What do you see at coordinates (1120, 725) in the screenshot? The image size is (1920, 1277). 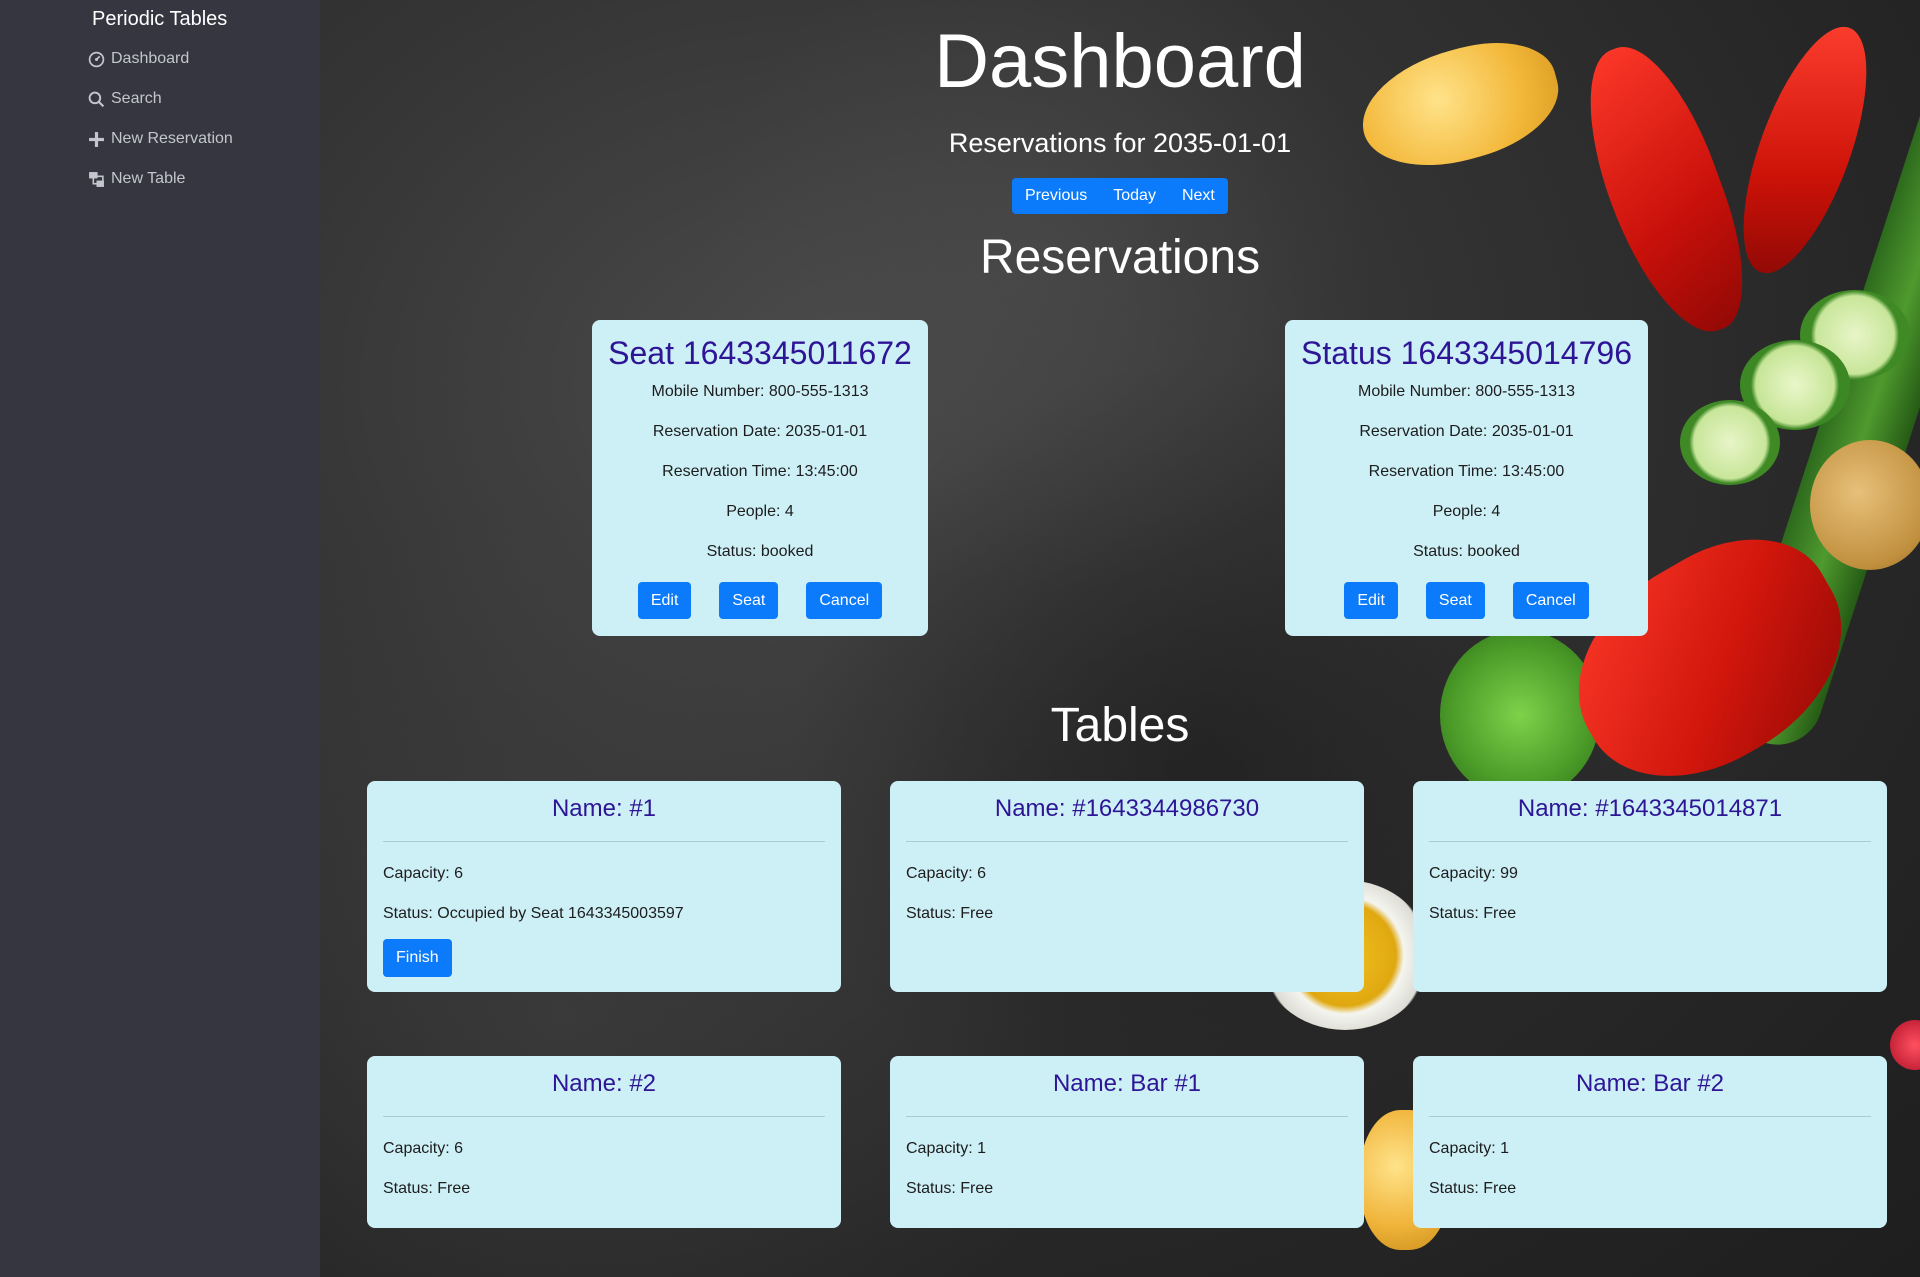 I see `tables-heading: Tables` at bounding box center [1120, 725].